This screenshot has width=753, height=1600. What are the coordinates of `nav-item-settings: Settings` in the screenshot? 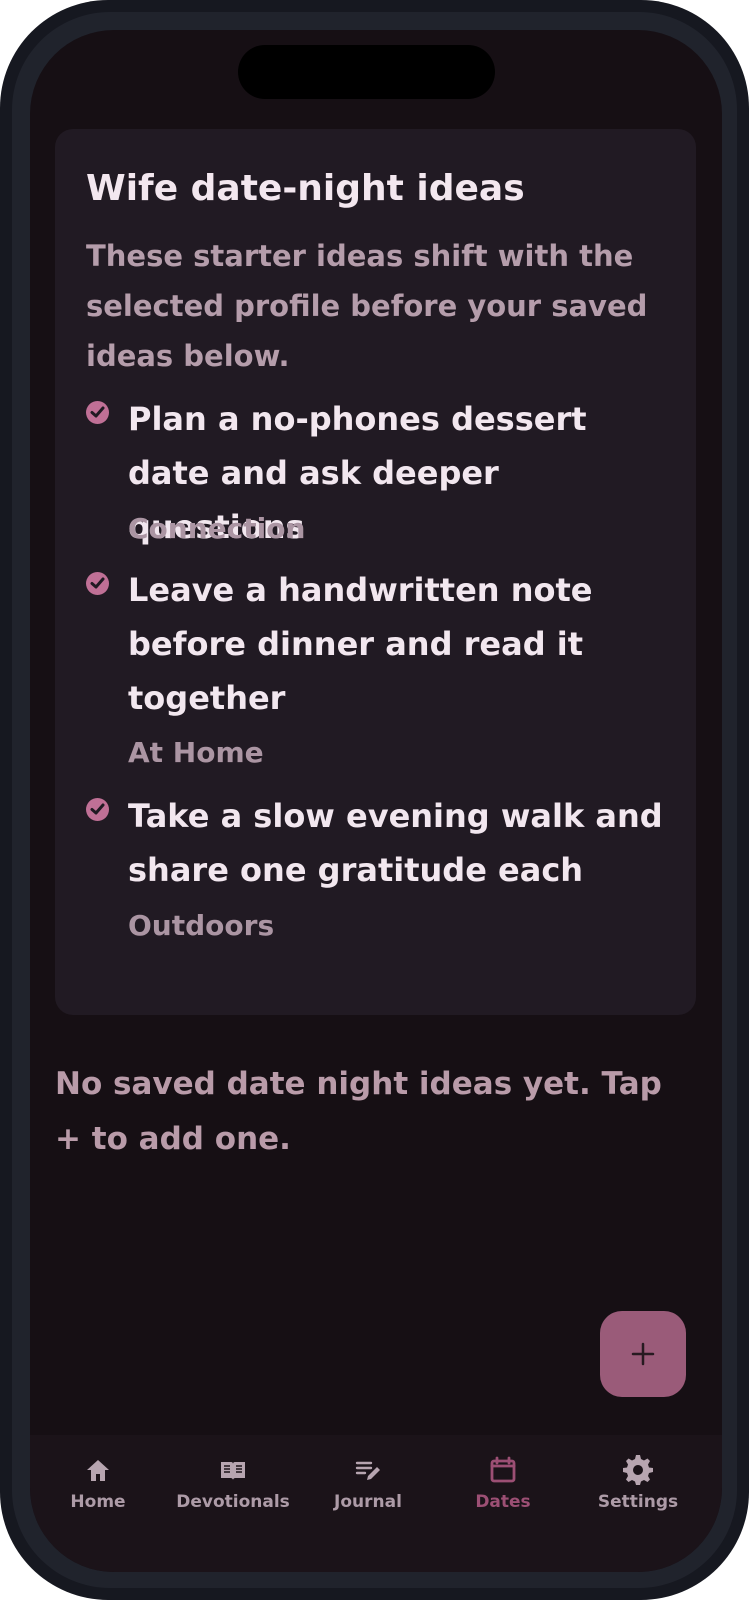 It's located at (638, 1494).